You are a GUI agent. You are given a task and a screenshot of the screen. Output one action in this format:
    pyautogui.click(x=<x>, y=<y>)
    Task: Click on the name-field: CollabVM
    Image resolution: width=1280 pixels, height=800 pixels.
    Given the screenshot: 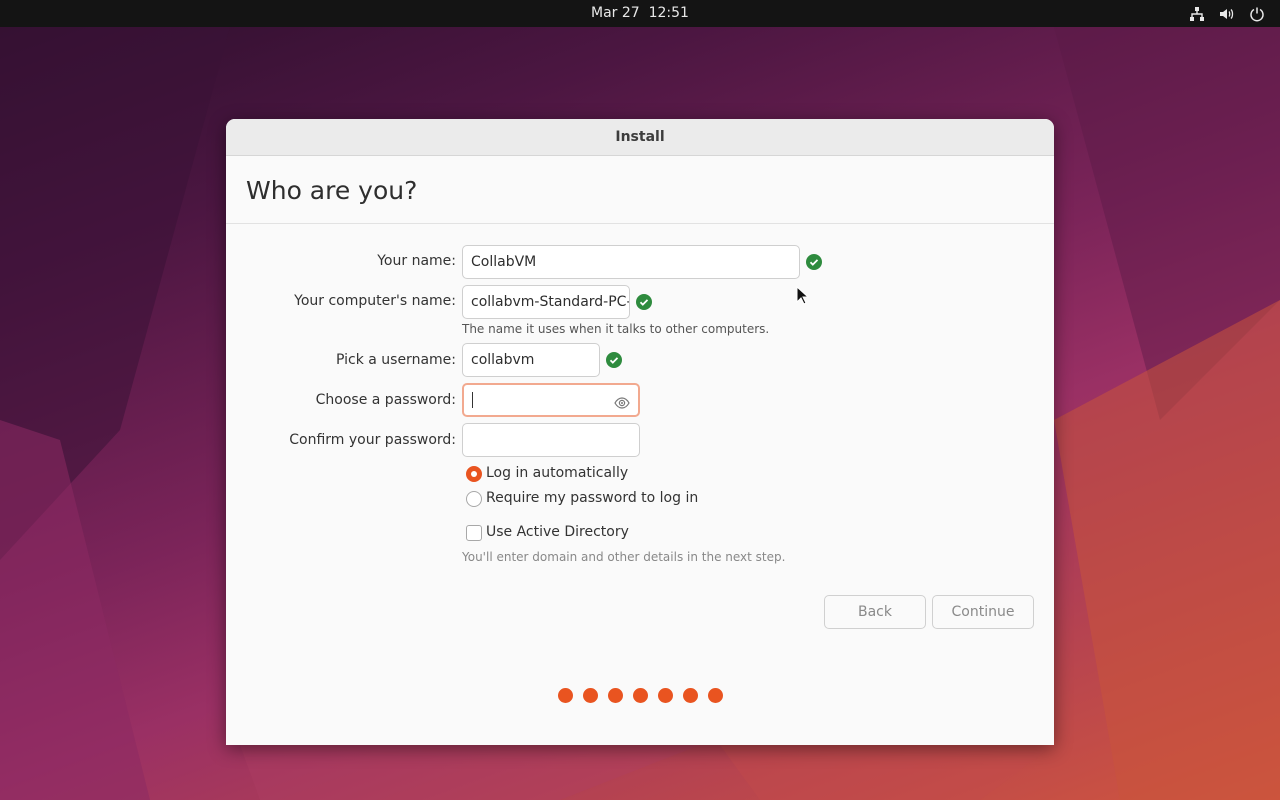 What is the action you would take?
    pyautogui.click(x=631, y=262)
    